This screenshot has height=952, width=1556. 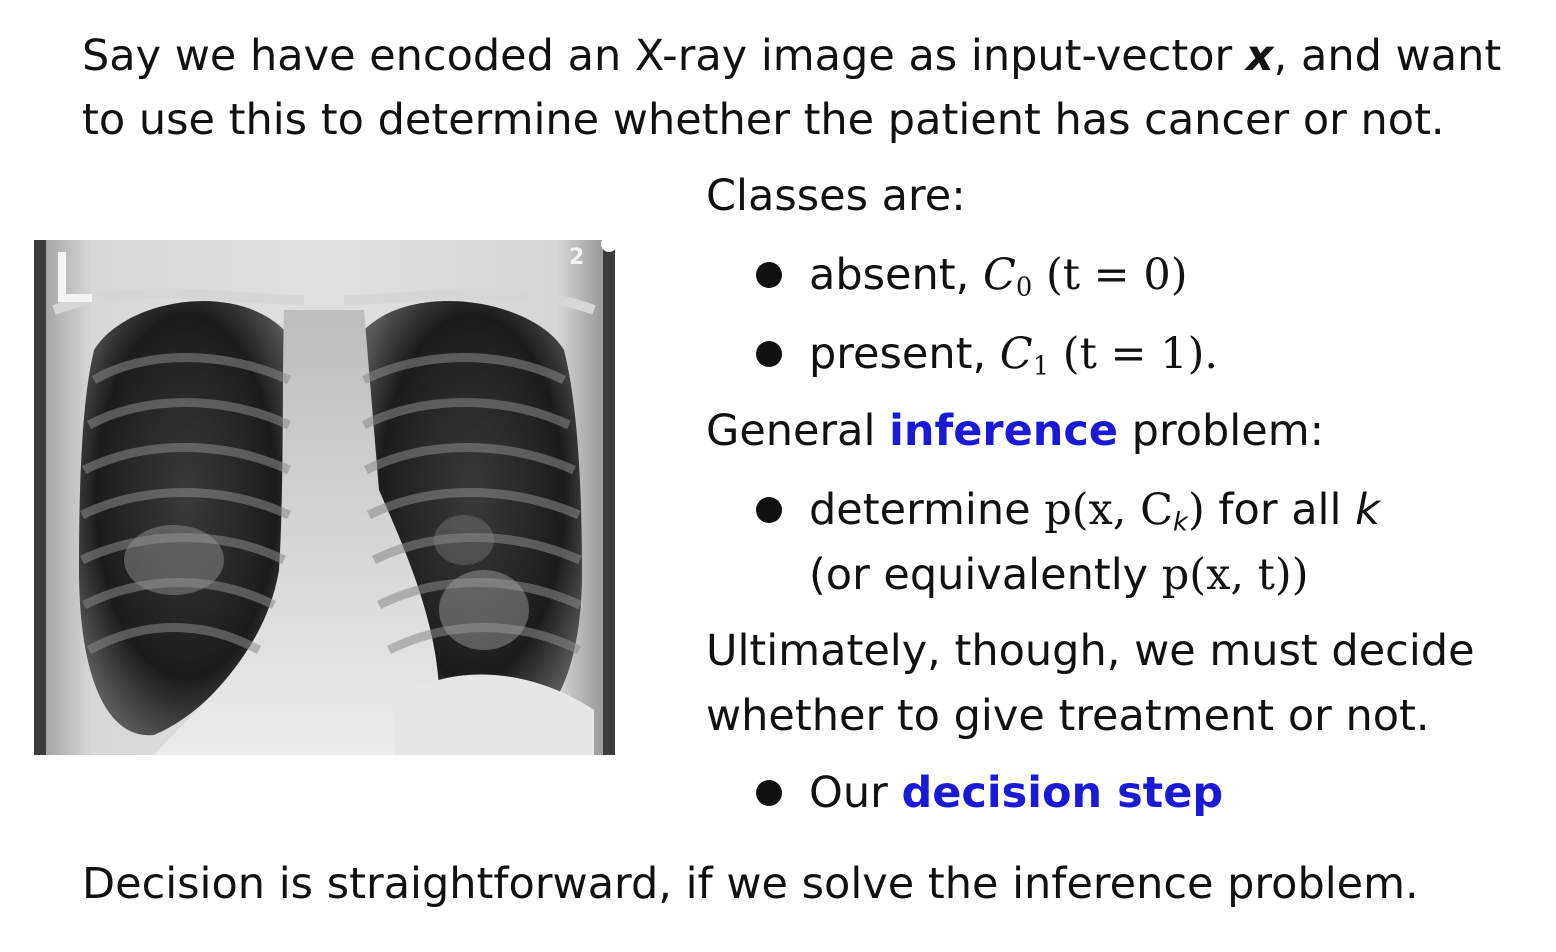 What do you see at coordinates (1180, 522) in the screenshot?
I see `joint-probability-subscript: k` at bounding box center [1180, 522].